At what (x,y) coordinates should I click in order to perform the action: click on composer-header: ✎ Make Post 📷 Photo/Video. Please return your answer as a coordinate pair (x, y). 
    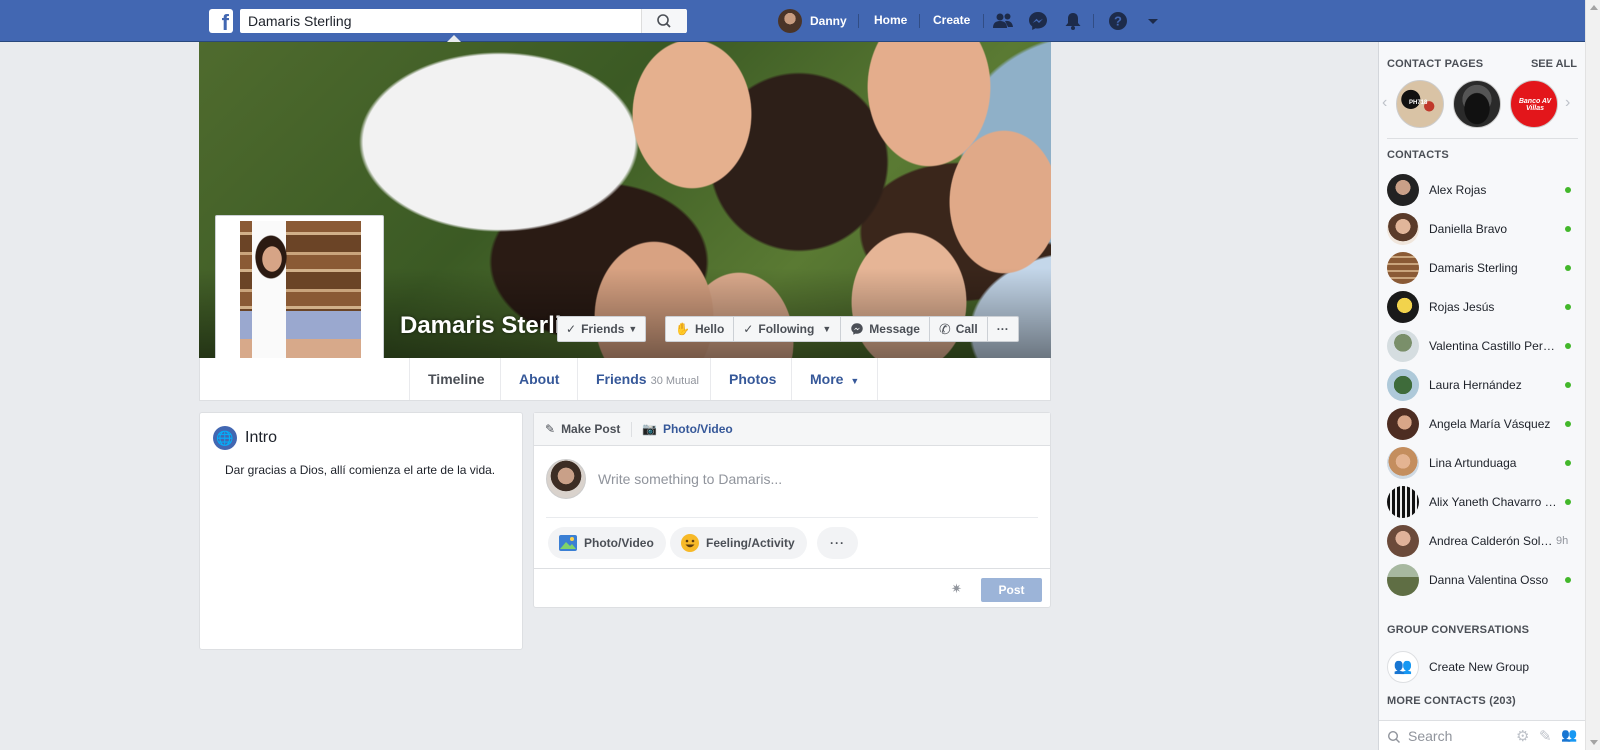
    Looking at the image, I should click on (792, 429).